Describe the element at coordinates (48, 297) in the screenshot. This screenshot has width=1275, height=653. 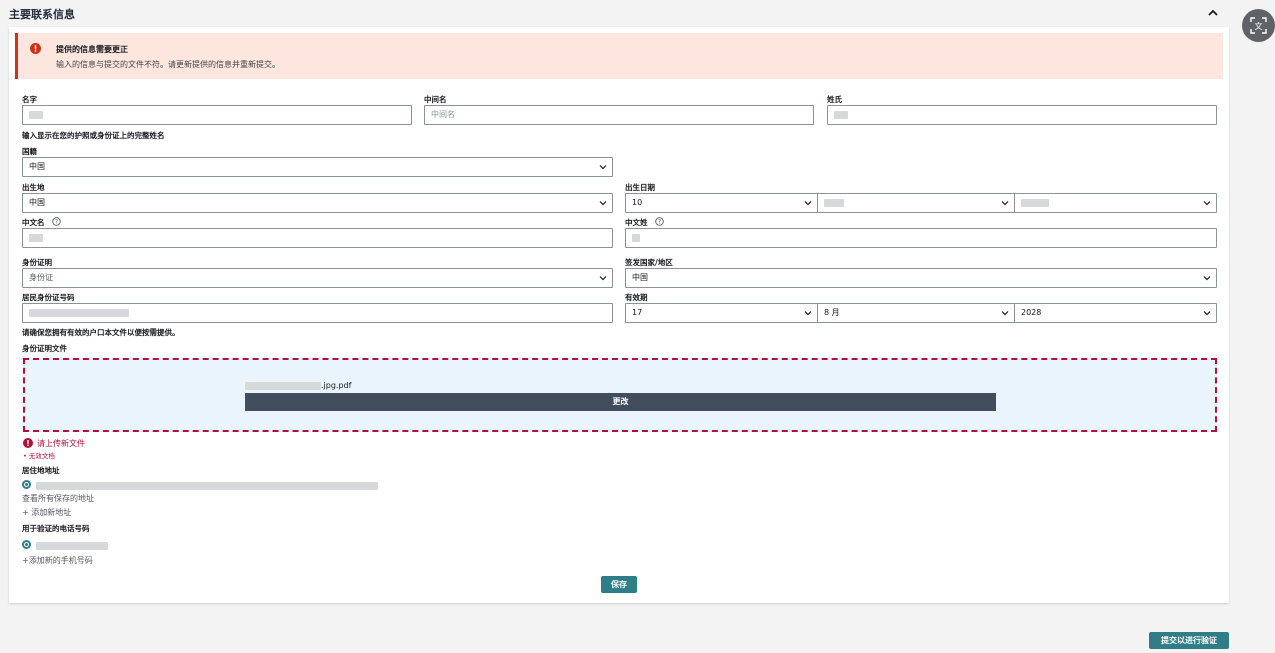
I see `id-number-label: 居民身份证号码` at that location.